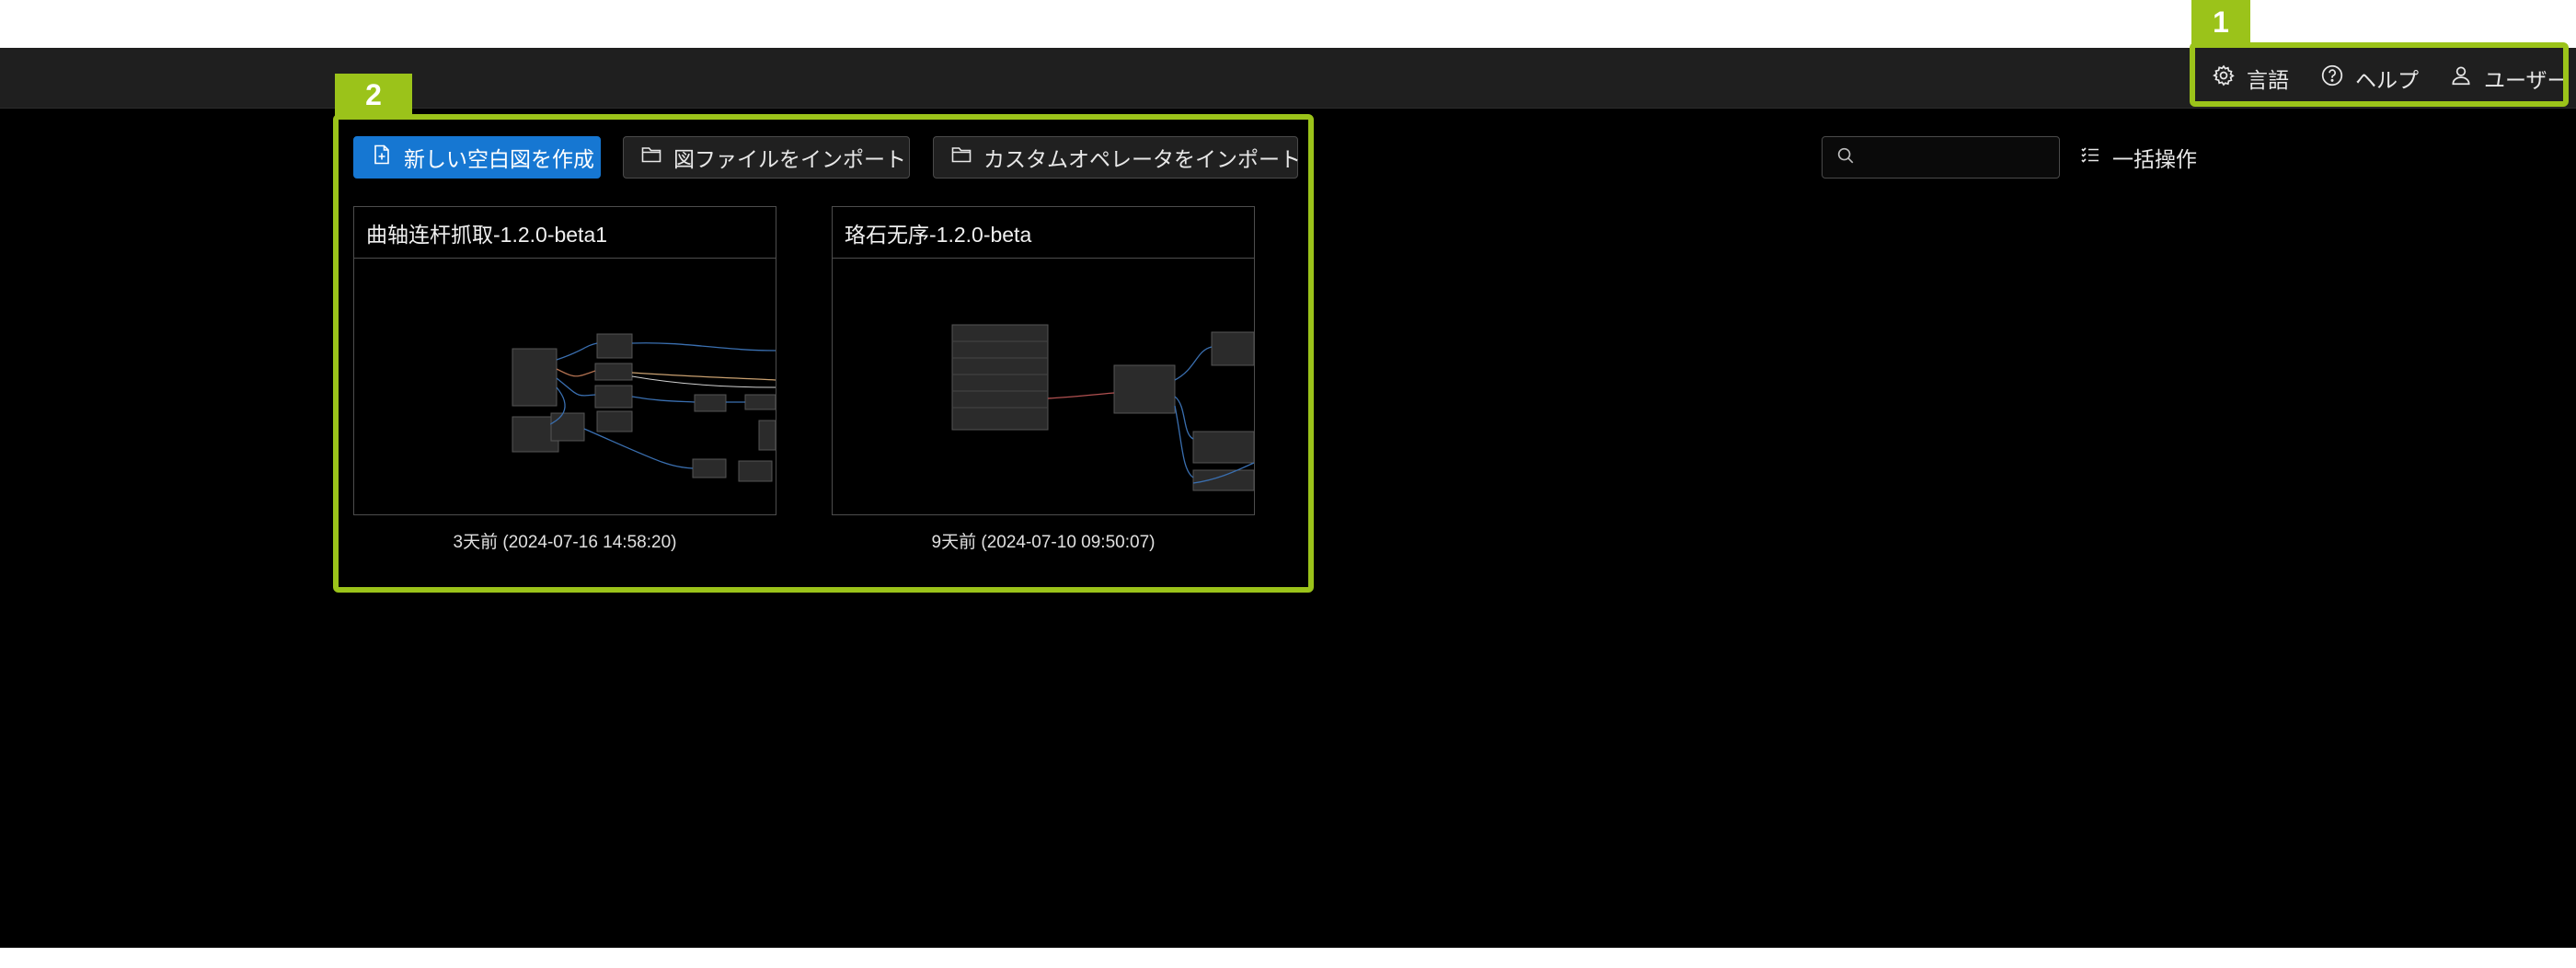 The height and width of the screenshot is (968, 2576). Describe the element at coordinates (2090, 157) in the screenshot. I see `list-check-icon` at that location.